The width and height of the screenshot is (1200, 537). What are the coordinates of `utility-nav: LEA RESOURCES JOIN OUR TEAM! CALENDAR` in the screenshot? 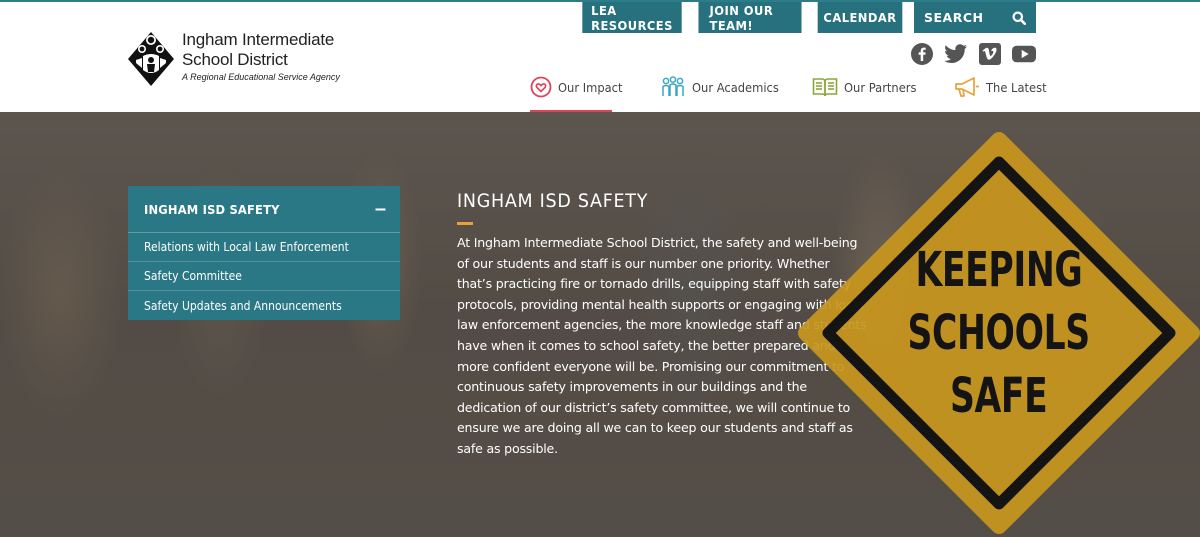 It's located at (807, 17).